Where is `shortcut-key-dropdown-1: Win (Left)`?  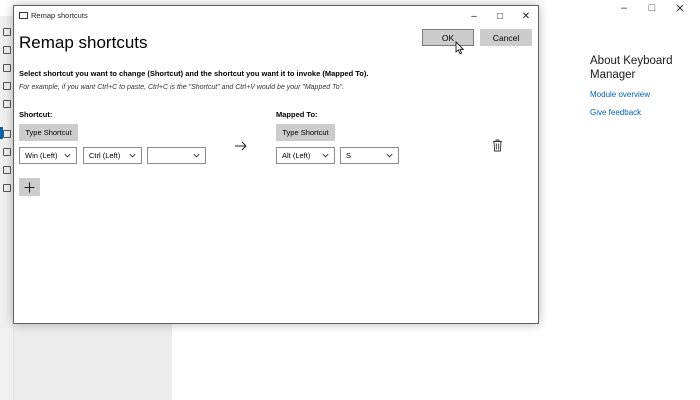
shortcut-key-dropdown-1: Win (Left) is located at coordinates (48, 155).